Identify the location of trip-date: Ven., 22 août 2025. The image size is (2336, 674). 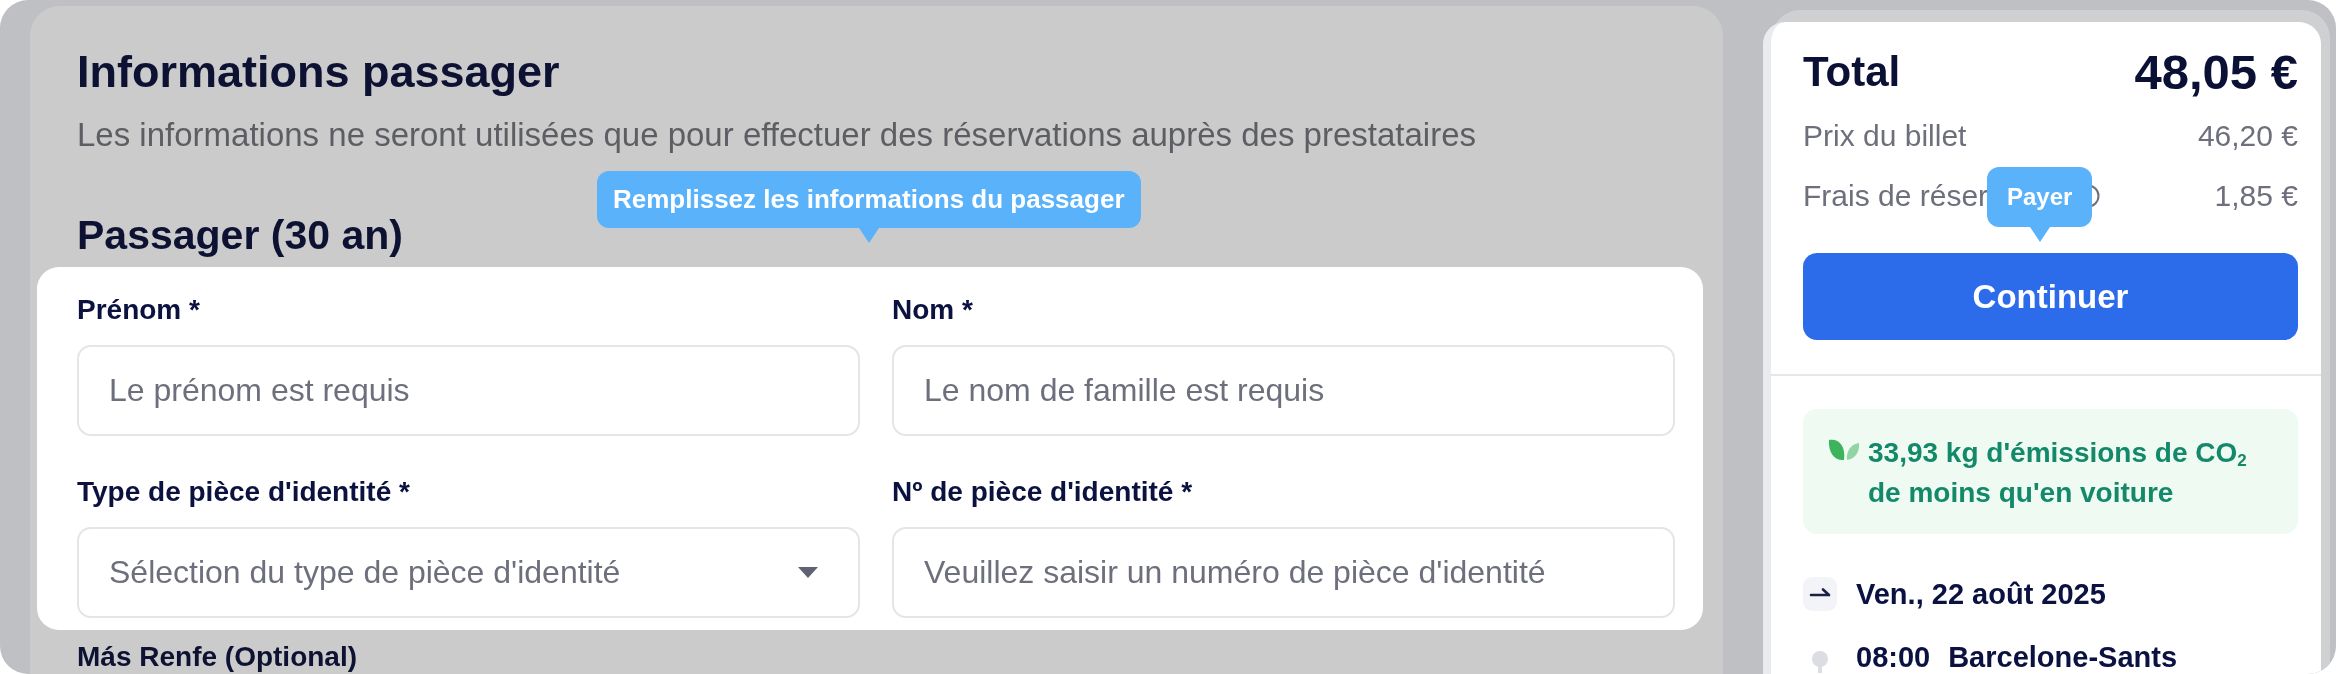
(1981, 594).